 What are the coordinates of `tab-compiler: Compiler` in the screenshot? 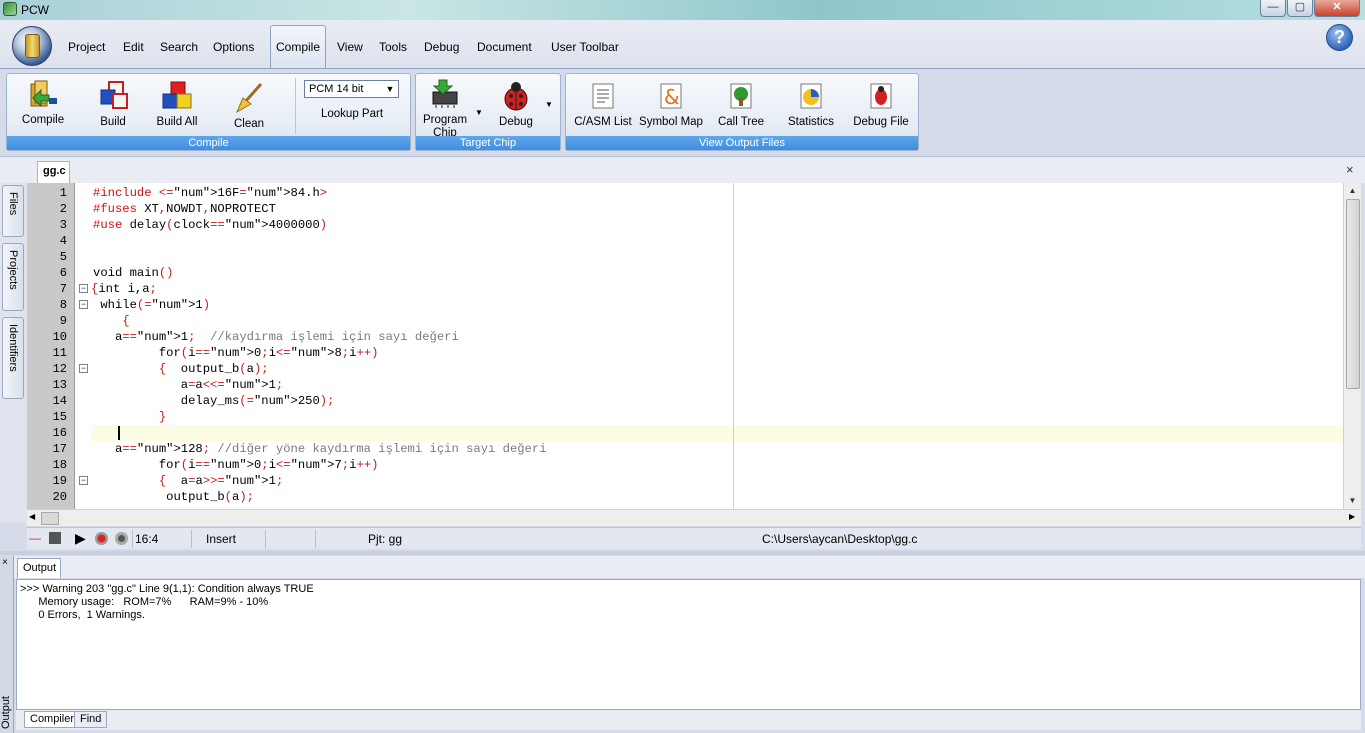 It's located at (52, 719).